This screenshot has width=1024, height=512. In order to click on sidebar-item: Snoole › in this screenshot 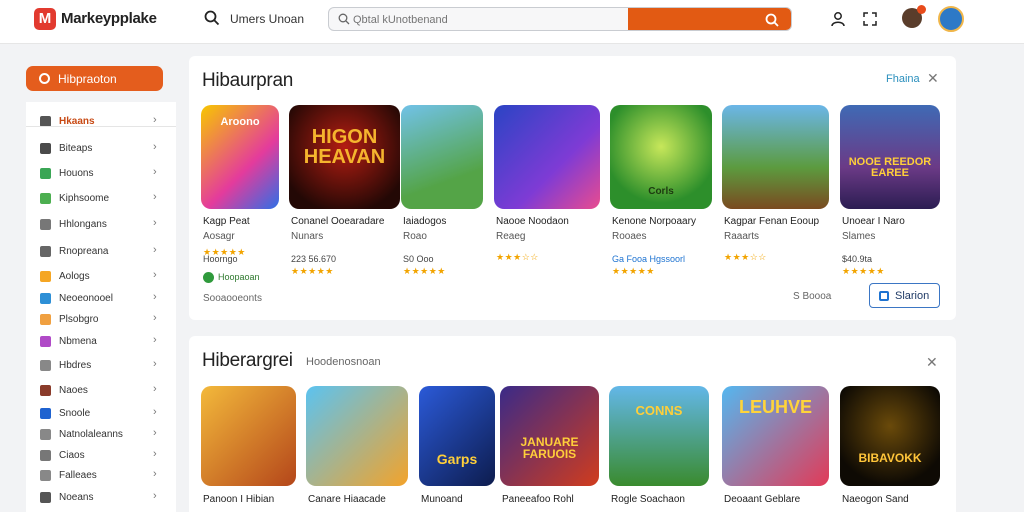, I will do `click(101, 414)`.